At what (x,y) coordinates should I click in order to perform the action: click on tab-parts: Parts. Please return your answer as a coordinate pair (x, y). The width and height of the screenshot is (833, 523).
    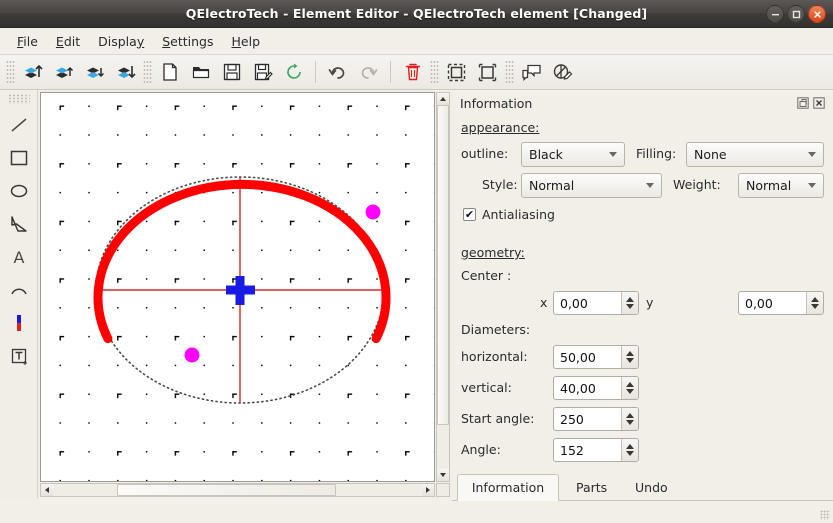
    Looking at the image, I should click on (591, 487).